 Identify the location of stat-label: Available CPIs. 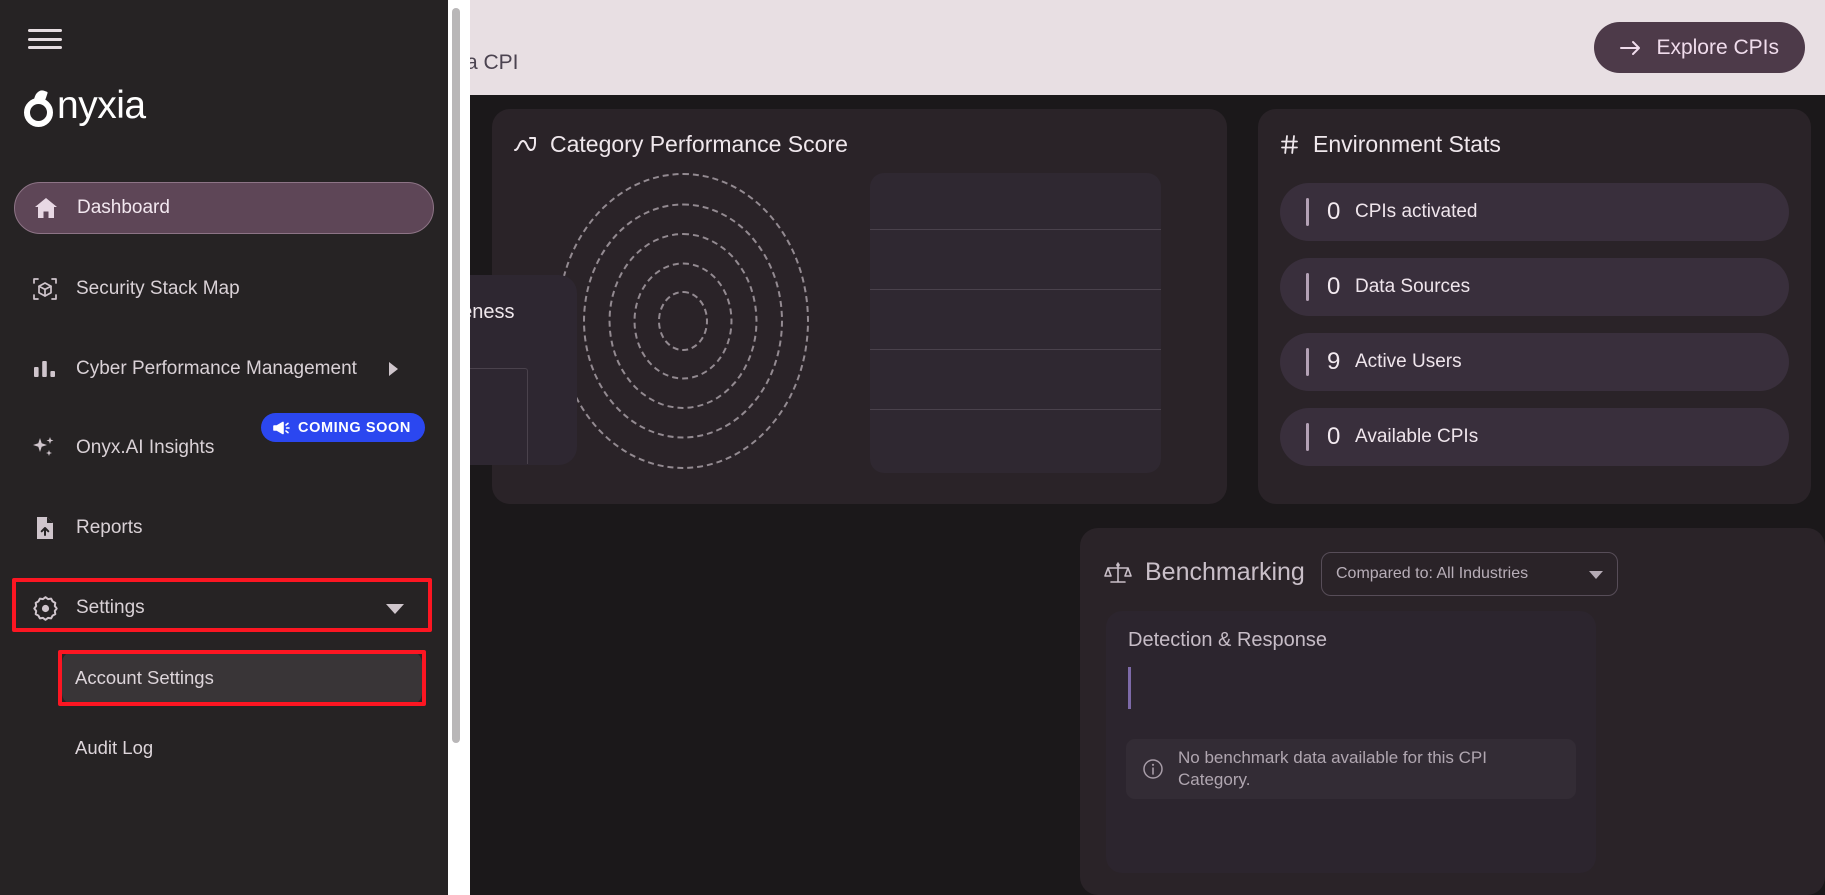
(1417, 436).